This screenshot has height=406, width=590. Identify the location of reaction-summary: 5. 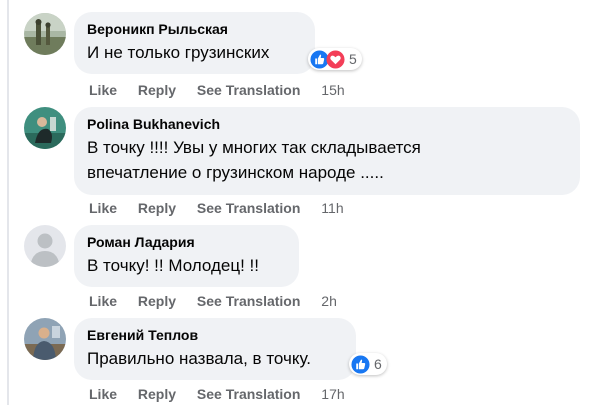
(335, 59).